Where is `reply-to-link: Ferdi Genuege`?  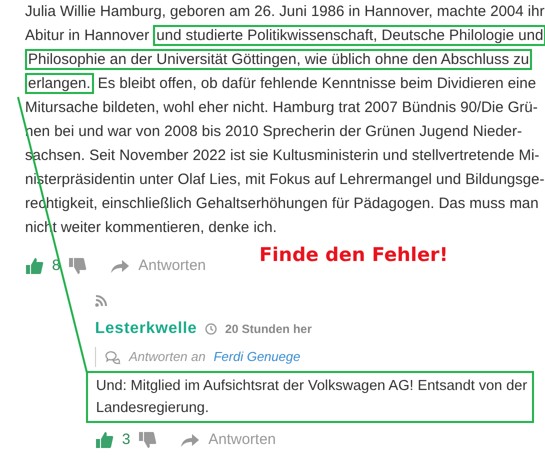
reply-to-link: Ferdi Genuege is located at coordinates (257, 356).